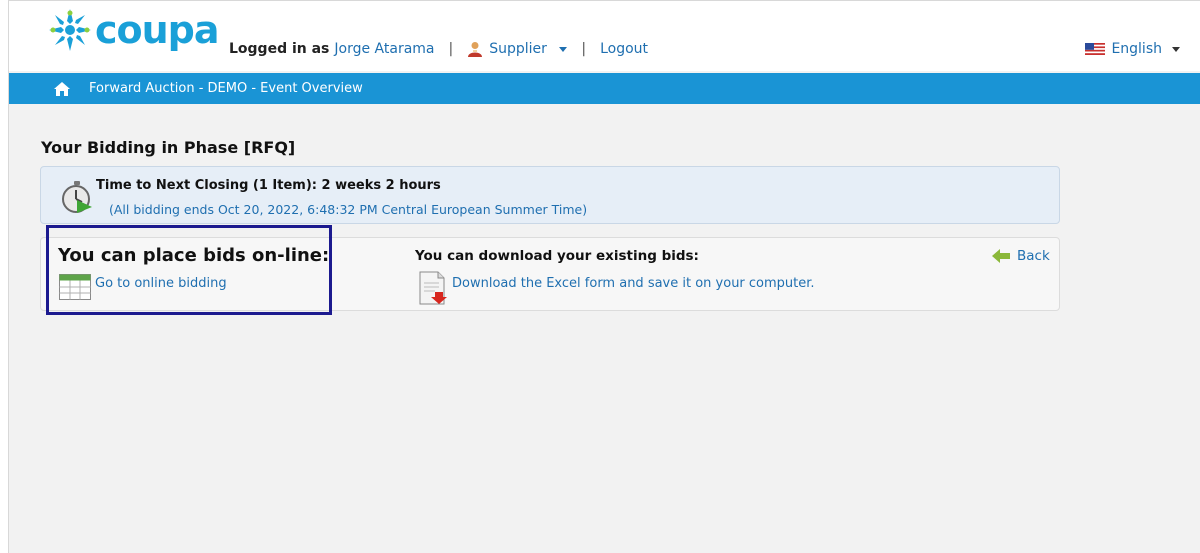 The height and width of the screenshot is (553, 1200). What do you see at coordinates (1001, 256) in the screenshot?
I see `back-arrow-icon` at bounding box center [1001, 256].